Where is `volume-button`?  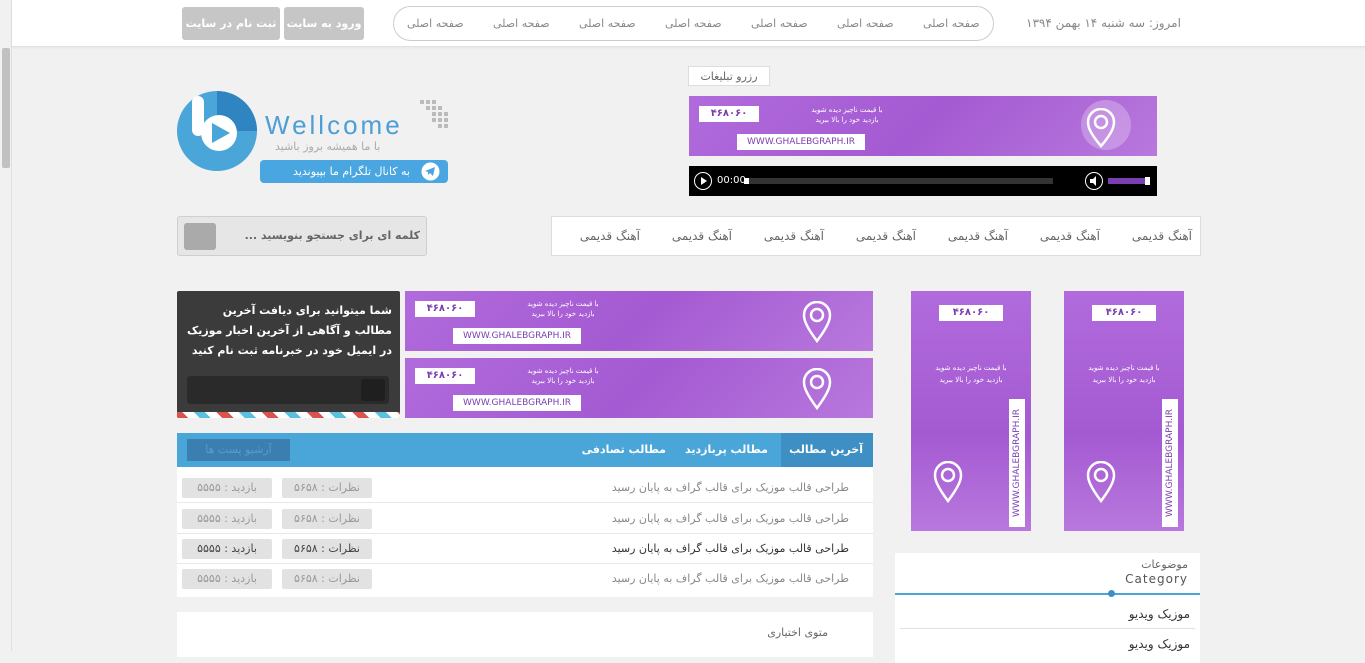
volume-button is located at coordinates (1094, 181).